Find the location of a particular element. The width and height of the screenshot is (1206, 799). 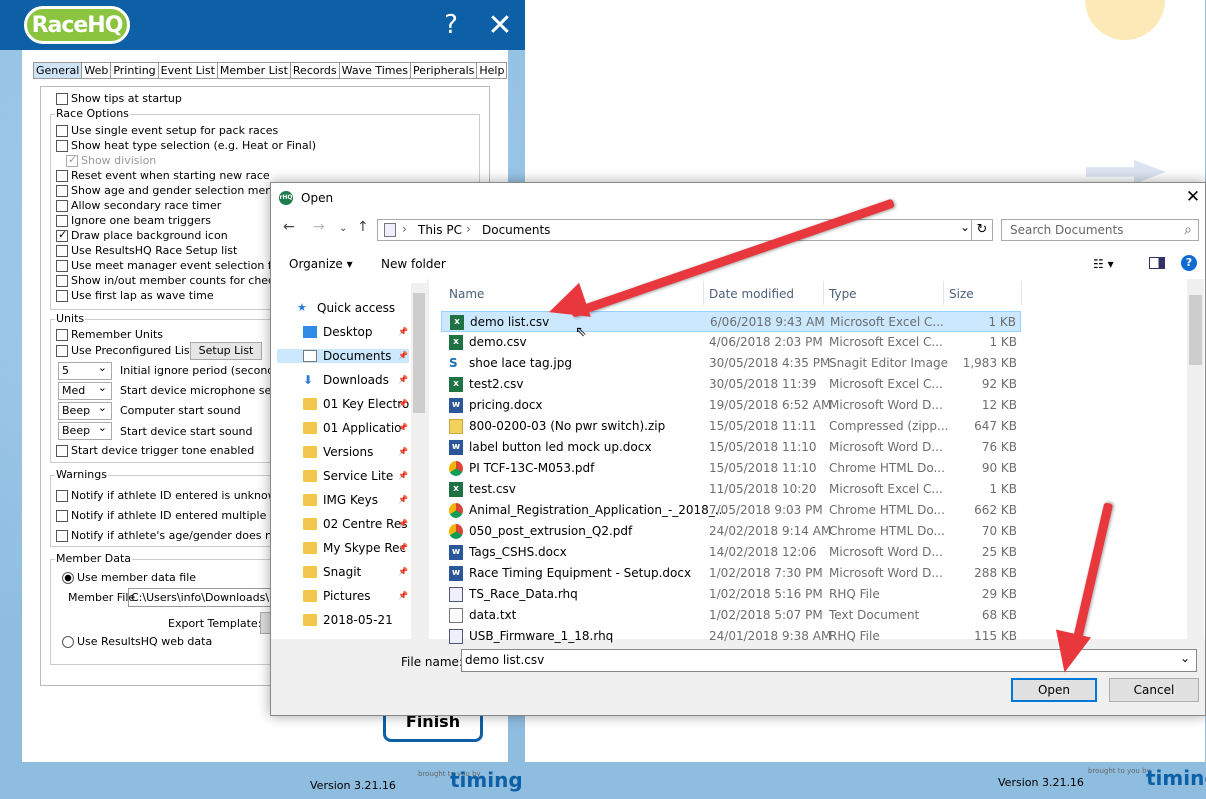

tab-web: Web is located at coordinates (97, 70).